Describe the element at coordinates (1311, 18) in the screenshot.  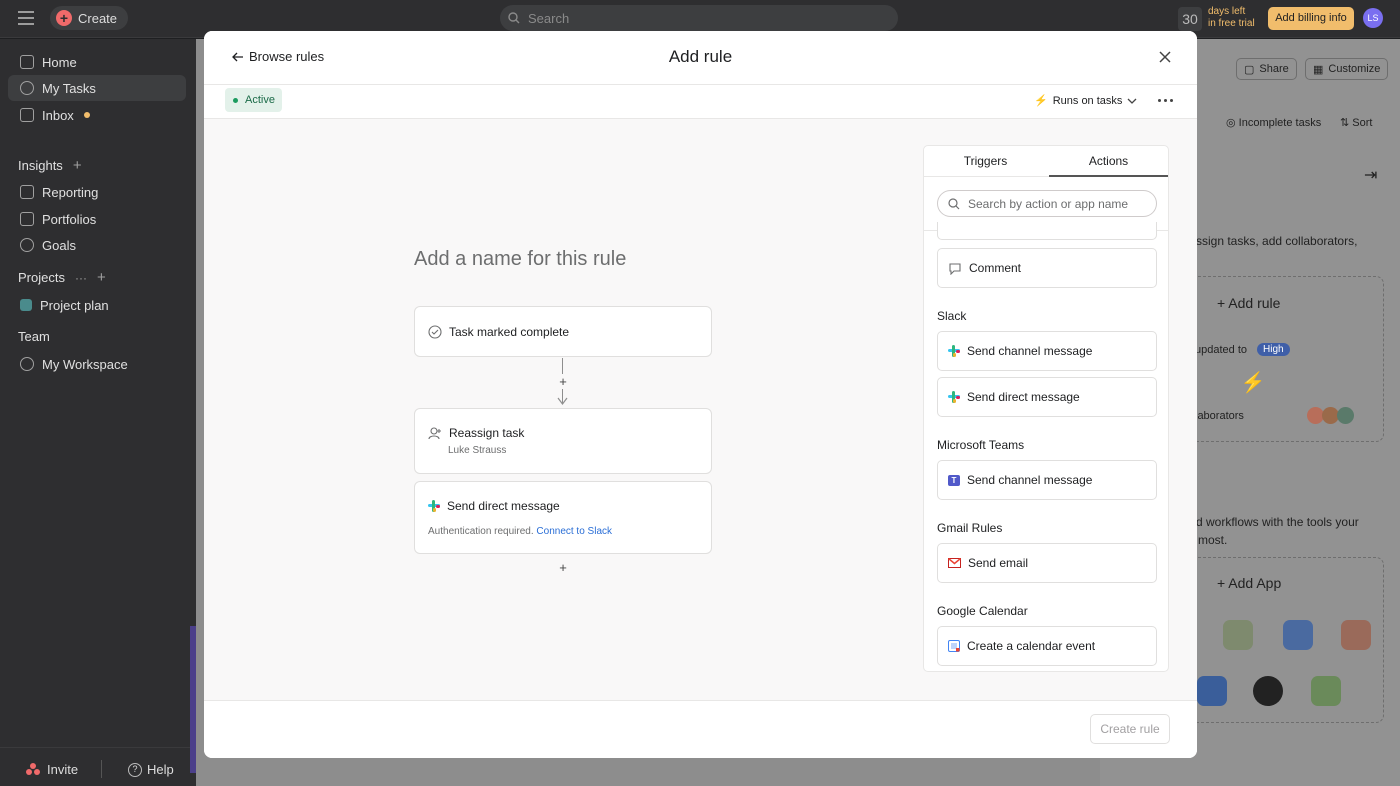
I see `add-billing-button: Add billing info` at that location.